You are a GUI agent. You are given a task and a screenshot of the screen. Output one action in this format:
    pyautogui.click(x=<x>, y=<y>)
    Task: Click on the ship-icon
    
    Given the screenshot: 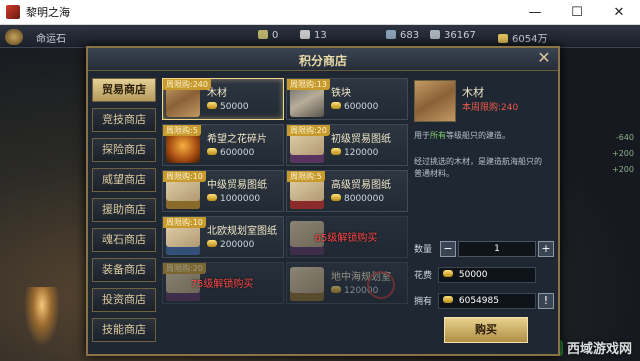 What is the action you would take?
    pyautogui.click(x=435, y=34)
    